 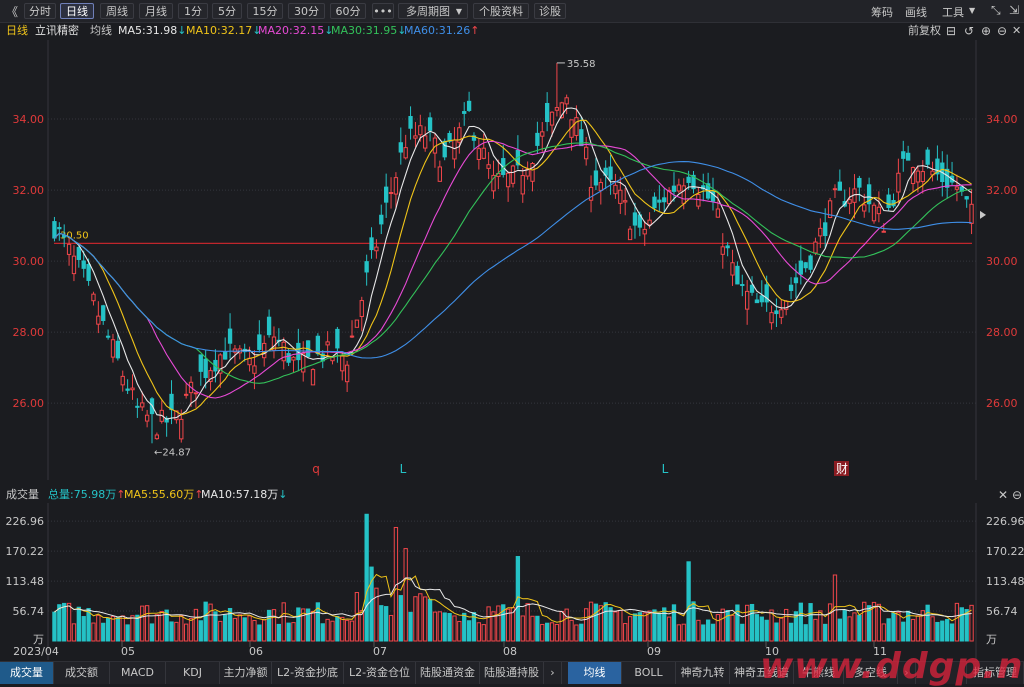 I want to click on collapse-panel-icon: ⇲, so click(x=1014, y=10).